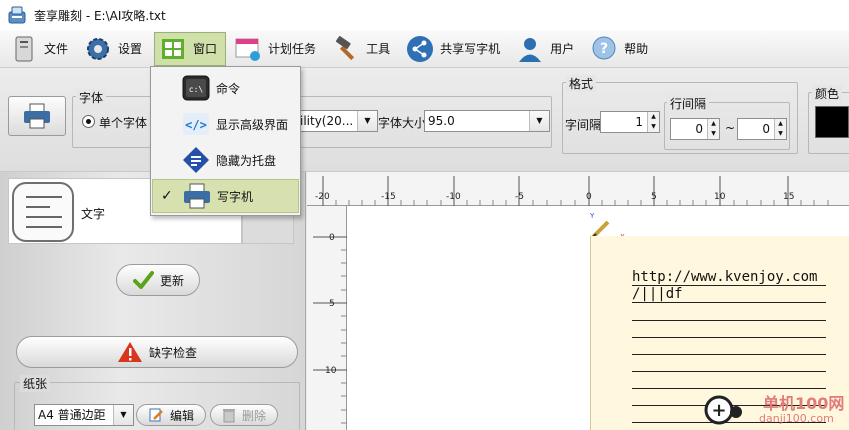 The height and width of the screenshot is (430, 849). I want to click on menu-item-writer: ✓ 写字机, so click(225, 196).